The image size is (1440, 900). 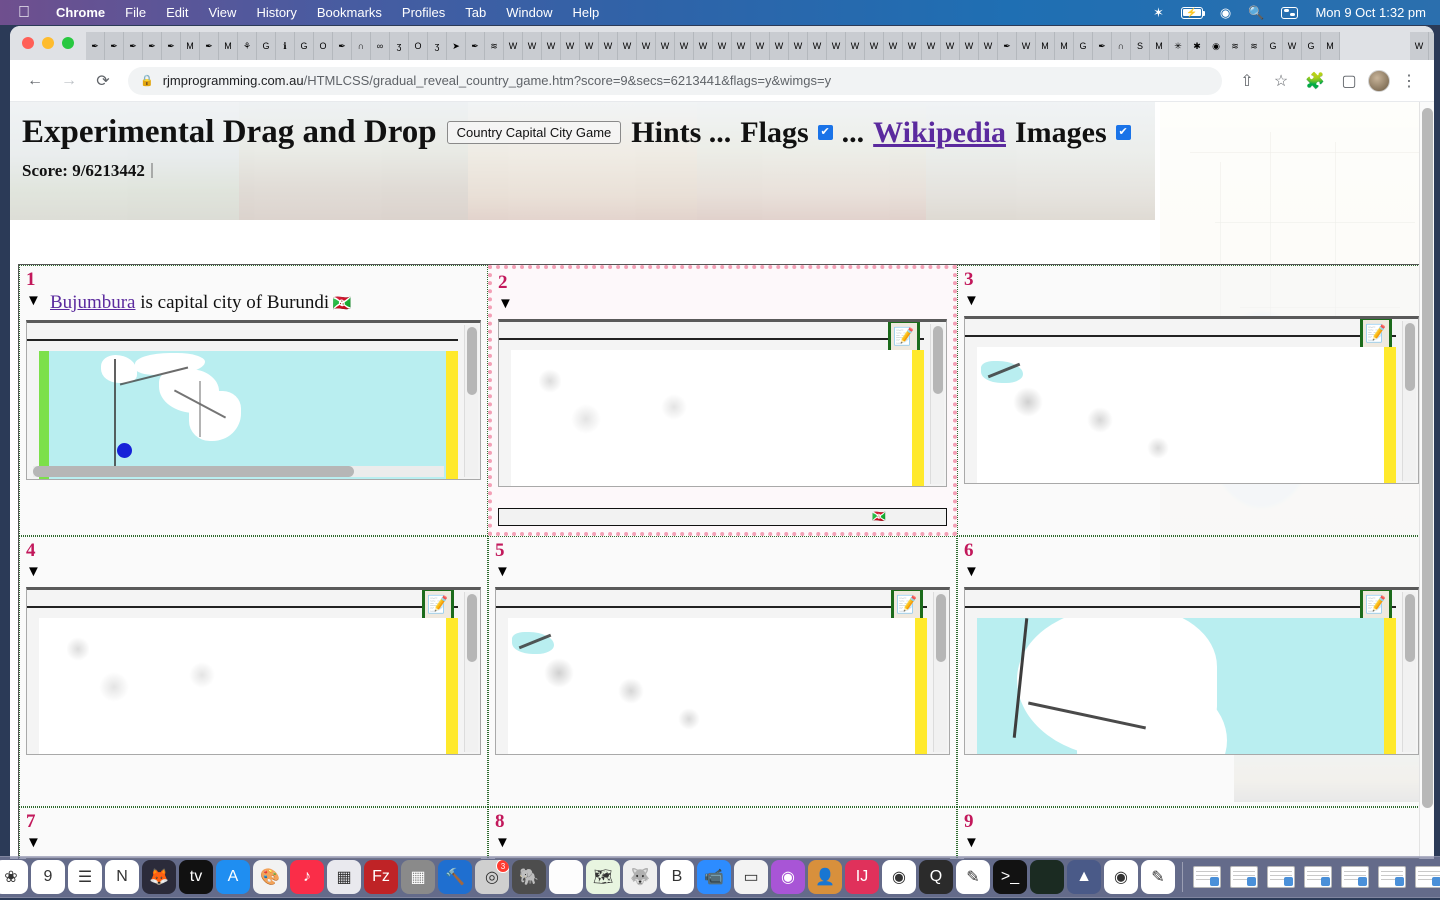 What do you see at coordinates (69, 81) in the screenshot?
I see `forward-arrow-icon: →` at bounding box center [69, 81].